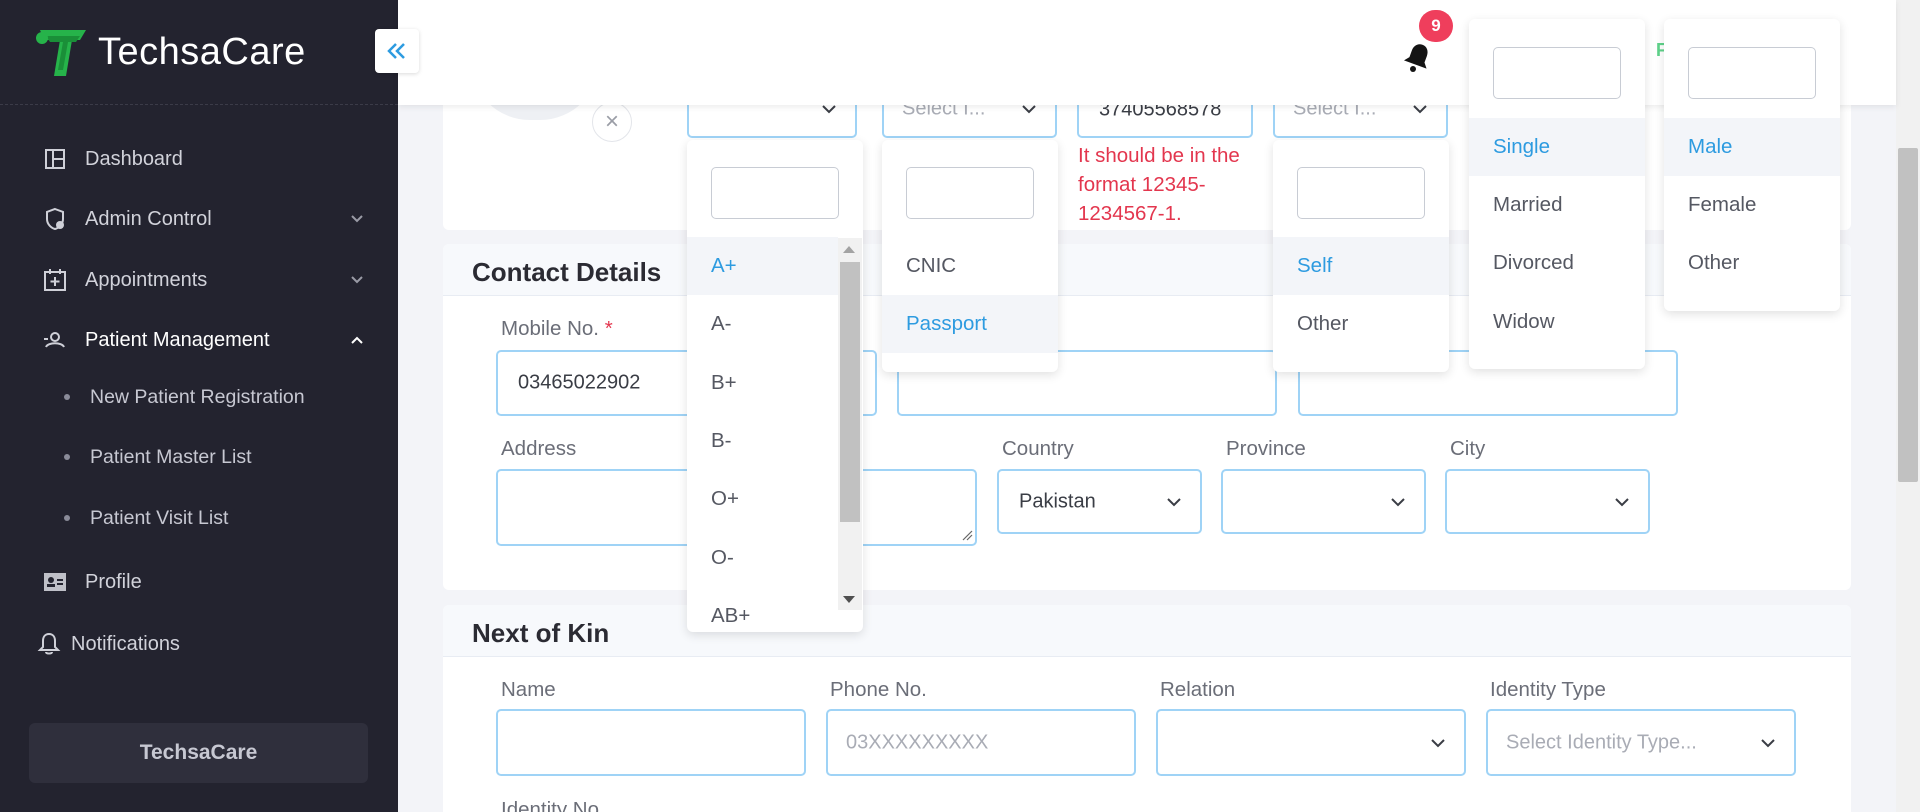 The width and height of the screenshot is (1920, 812). Describe the element at coordinates (171, 456) in the screenshot. I see `sidebar-subitem-label: Patient Master List` at that location.